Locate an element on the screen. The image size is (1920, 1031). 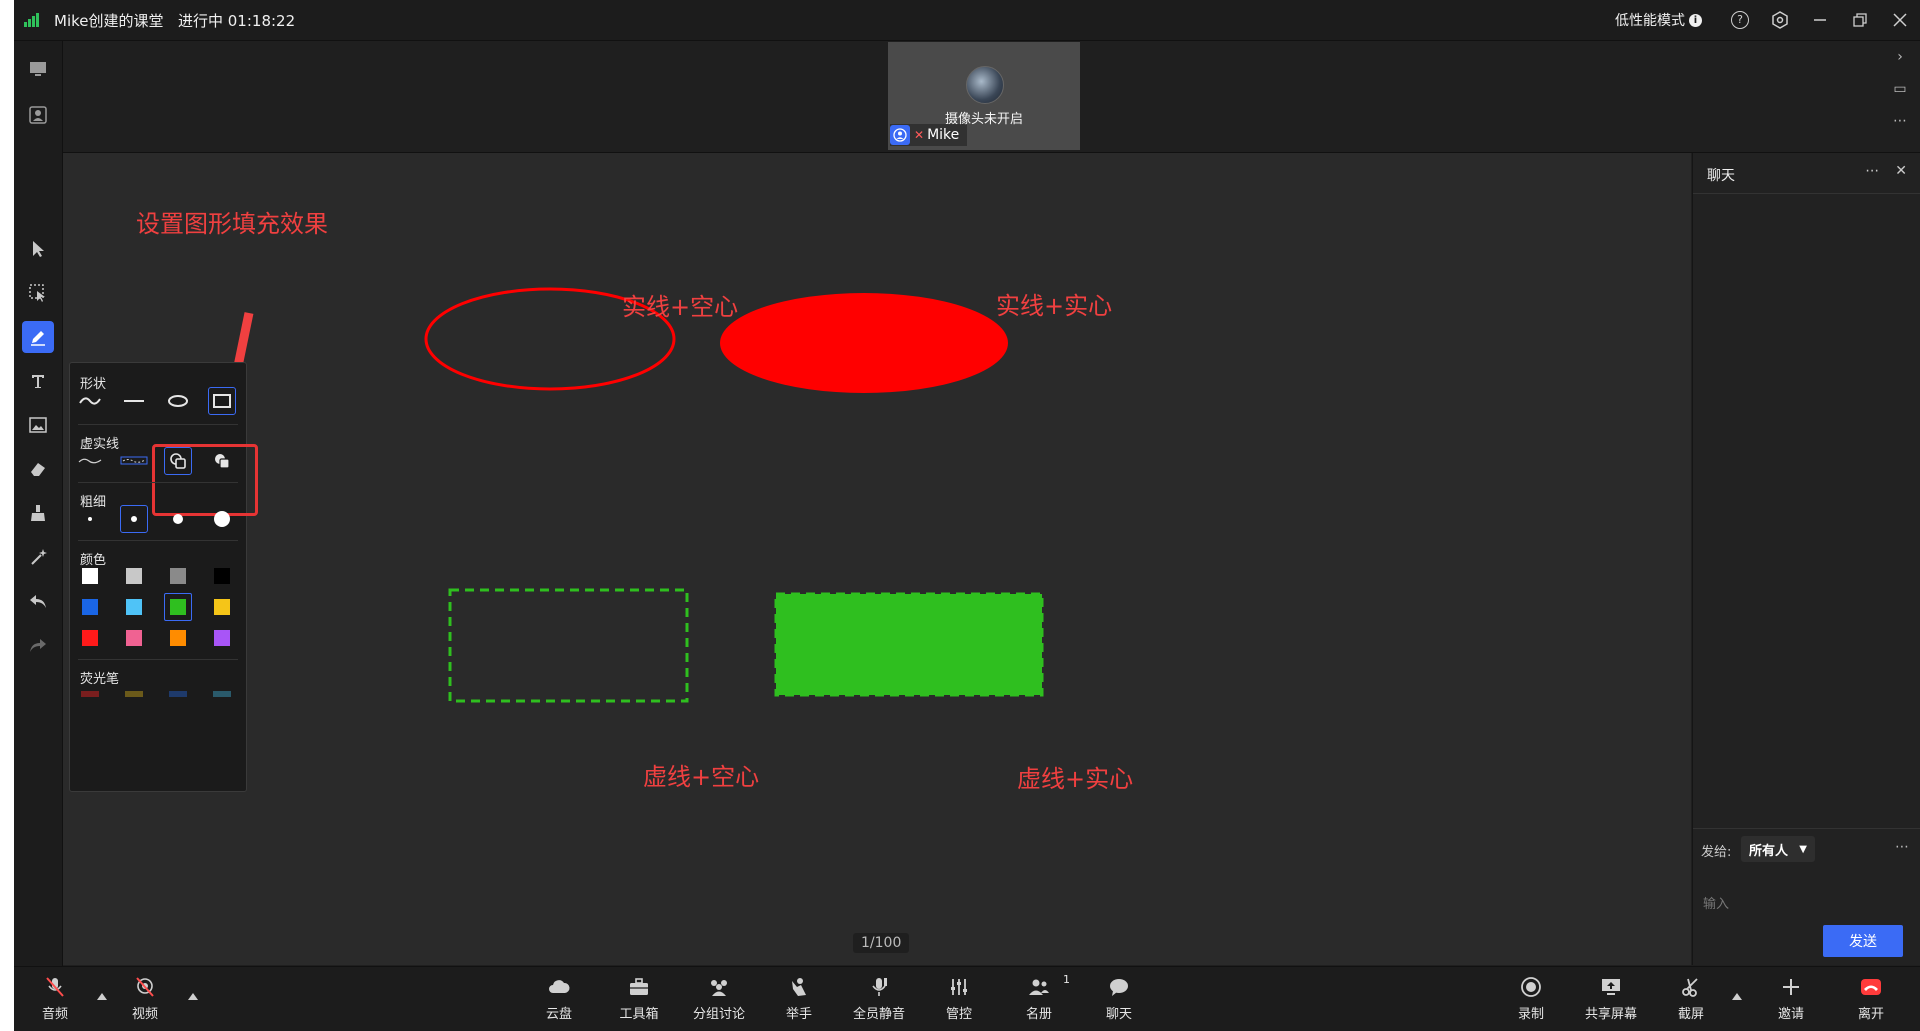
focus-button is located at coordinates (38, 115).